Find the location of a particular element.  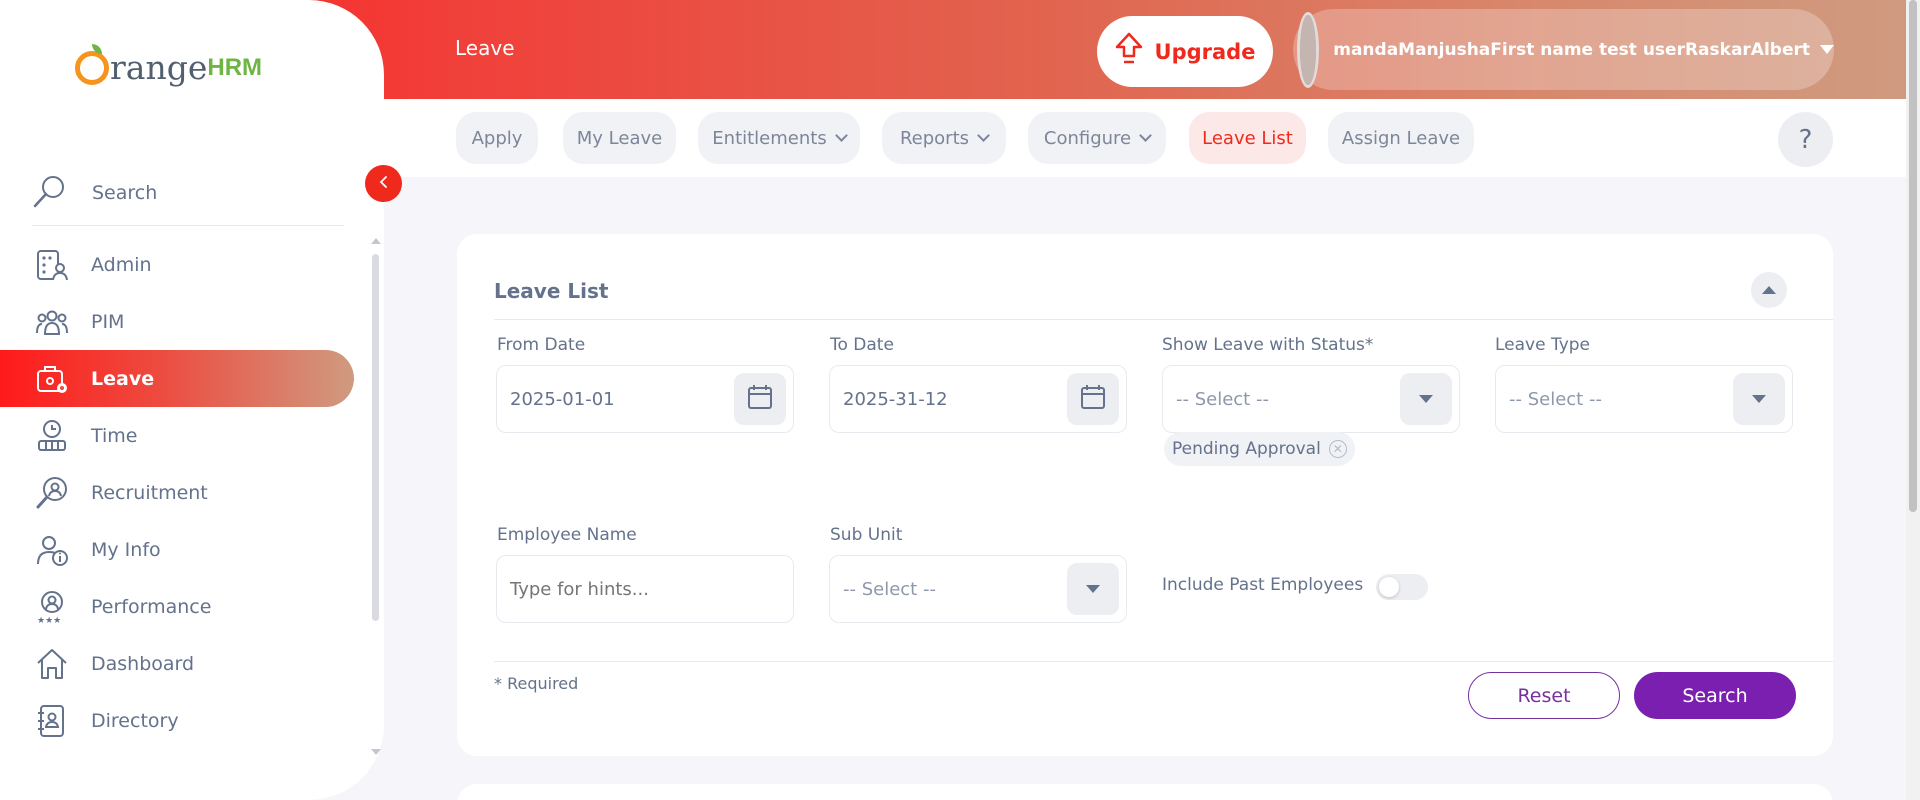

directory-icon is located at coordinates (52, 721).